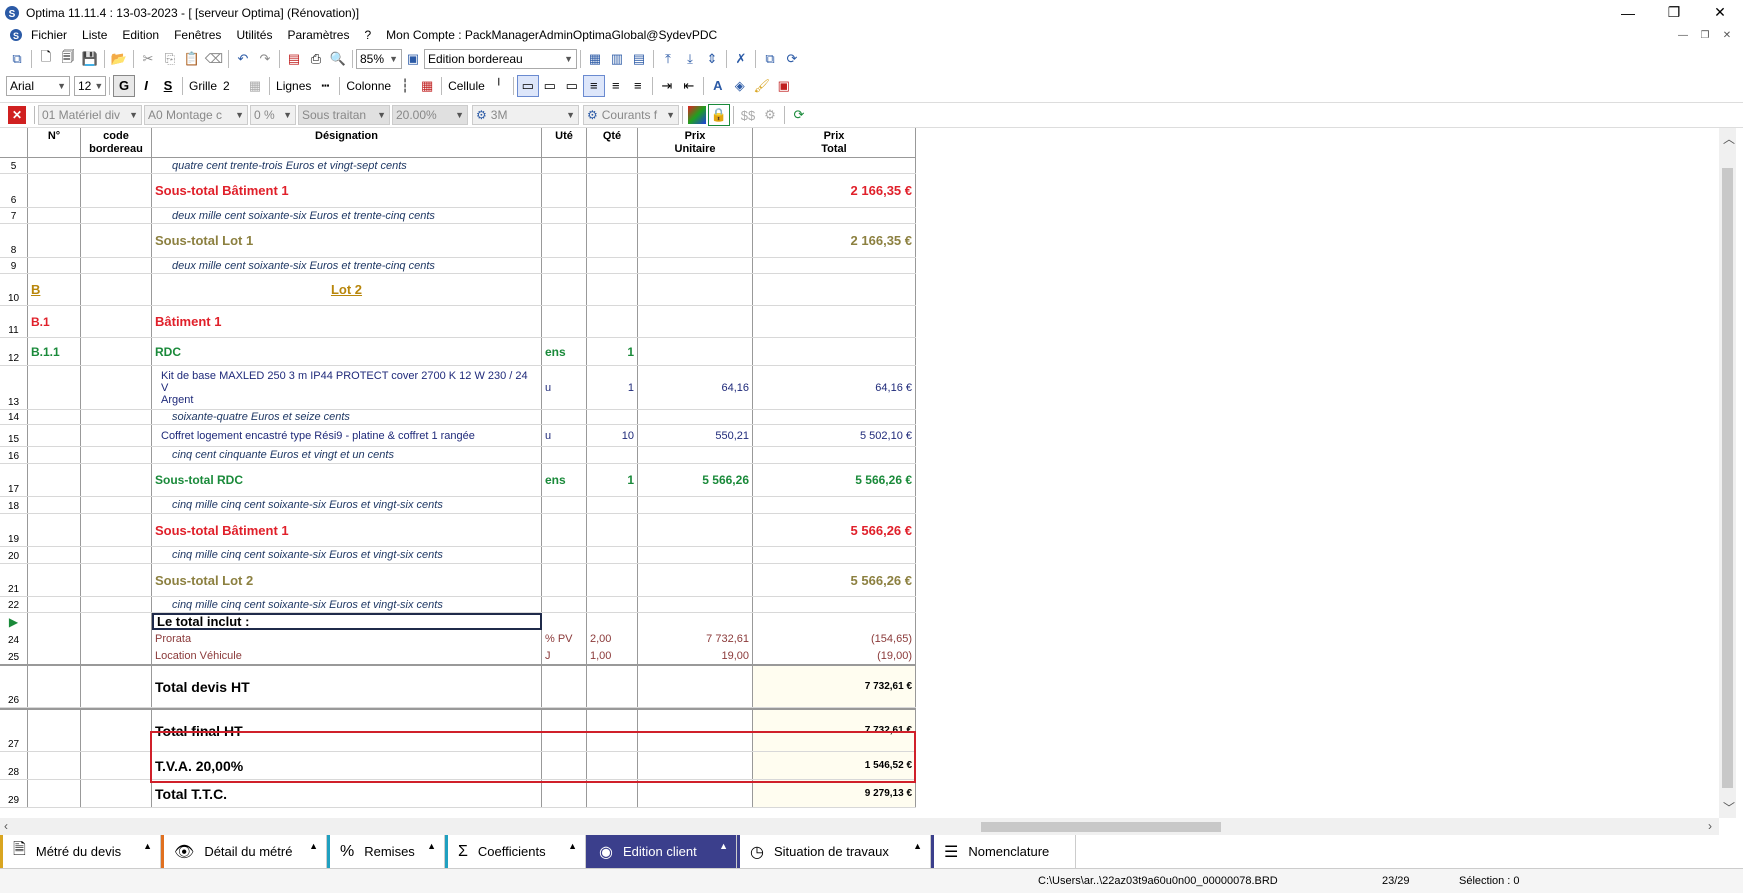  What do you see at coordinates (834, 240) in the screenshot?
I see `cell-prix-total: 2 166,35 €` at bounding box center [834, 240].